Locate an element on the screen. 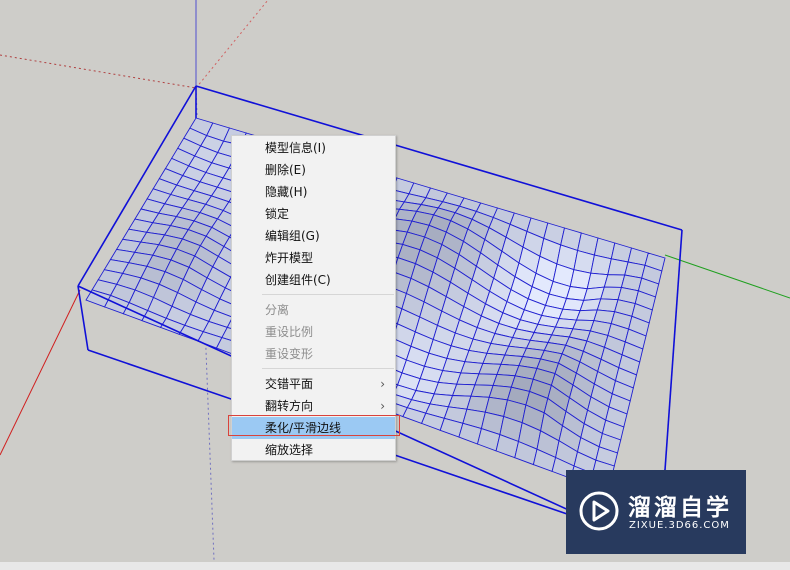  watermark-title: 溜溜自学 is located at coordinates (680, 508).